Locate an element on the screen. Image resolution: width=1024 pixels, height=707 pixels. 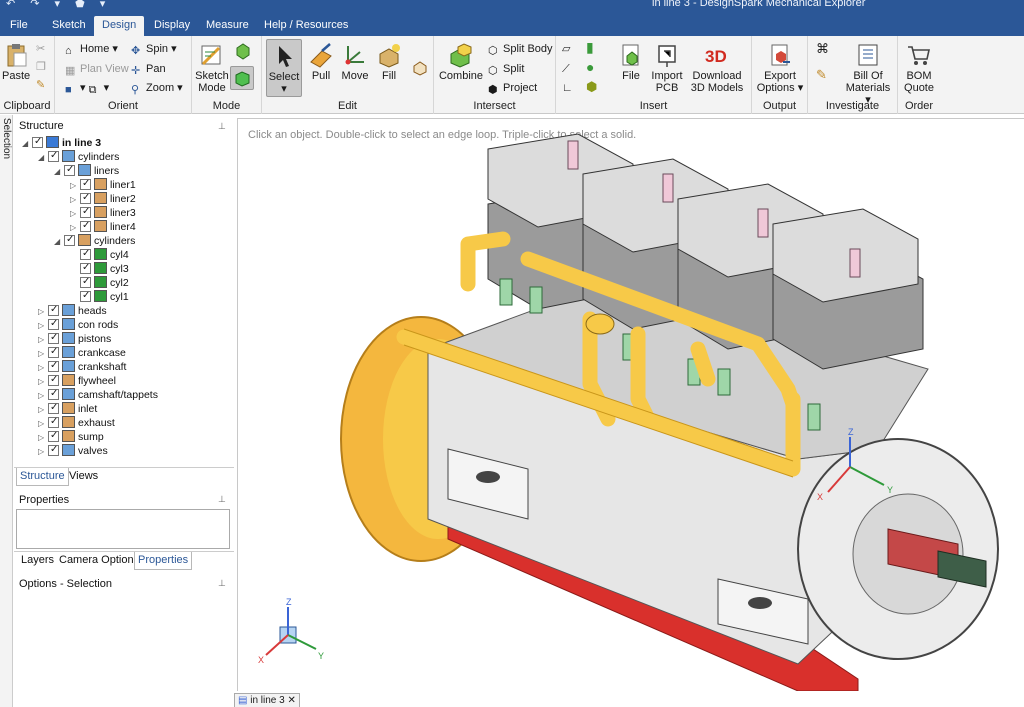
cylinder-icon: ▮ is located at coordinates (590, 47).